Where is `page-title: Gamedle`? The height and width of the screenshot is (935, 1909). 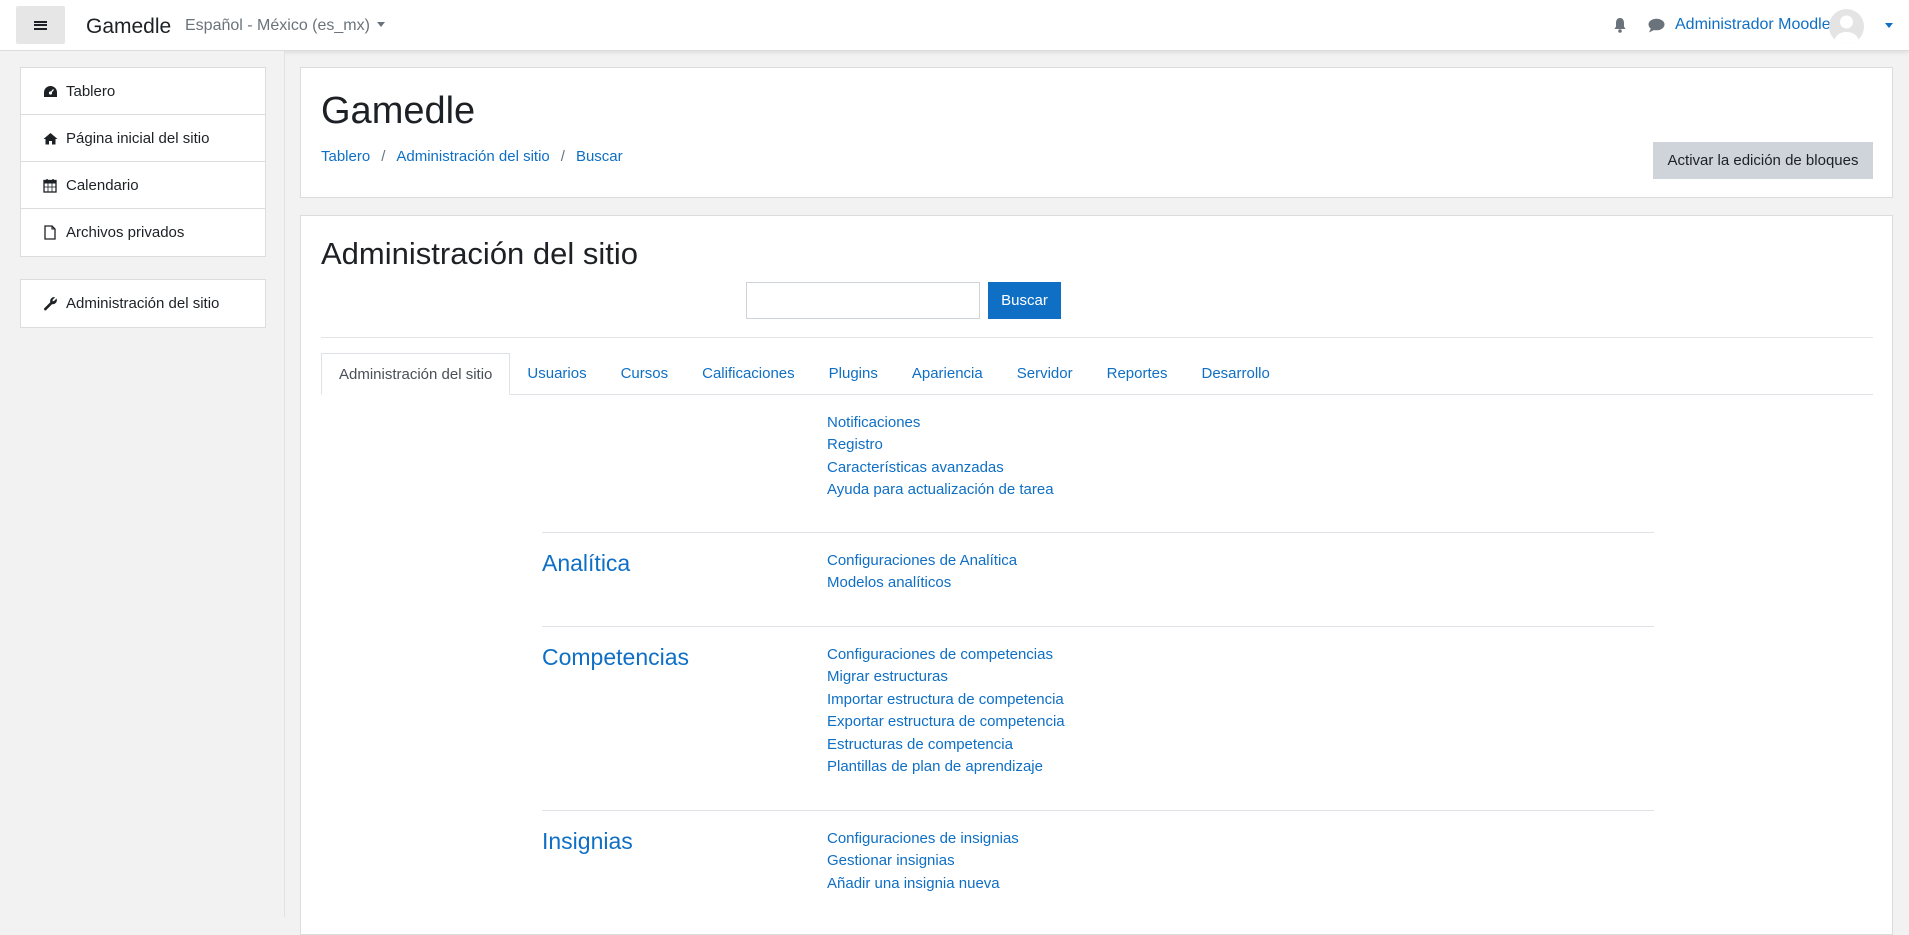
page-title: Gamedle is located at coordinates (398, 111).